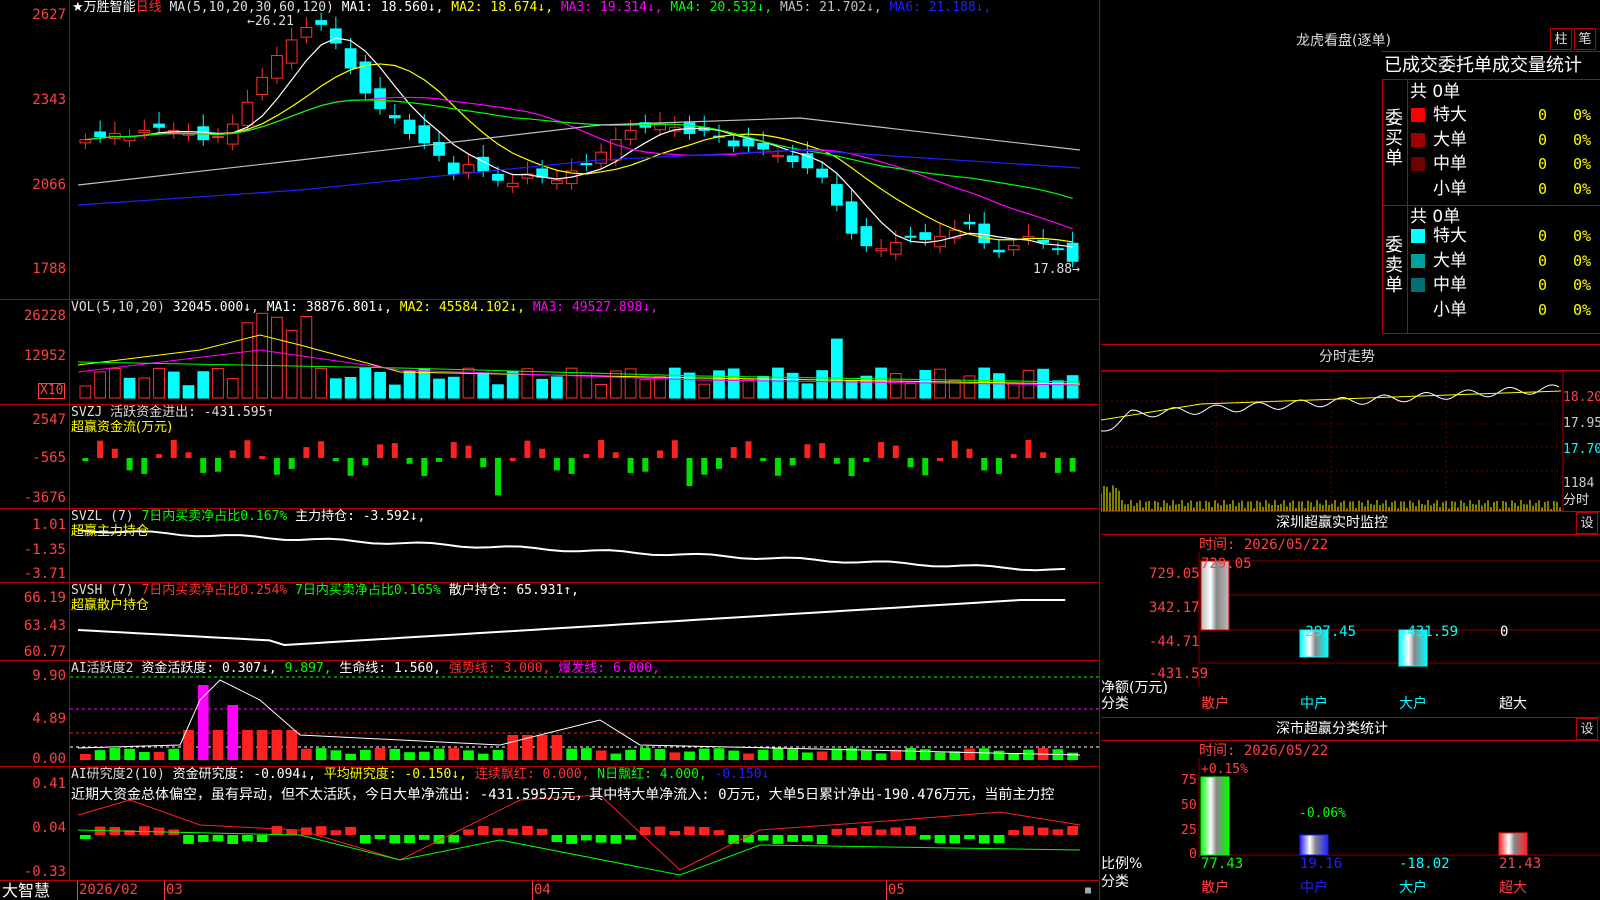 The image size is (1600, 900). Describe the element at coordinates (109, 890) in the screenshot. I see `date-label: 2026/02` at that location.